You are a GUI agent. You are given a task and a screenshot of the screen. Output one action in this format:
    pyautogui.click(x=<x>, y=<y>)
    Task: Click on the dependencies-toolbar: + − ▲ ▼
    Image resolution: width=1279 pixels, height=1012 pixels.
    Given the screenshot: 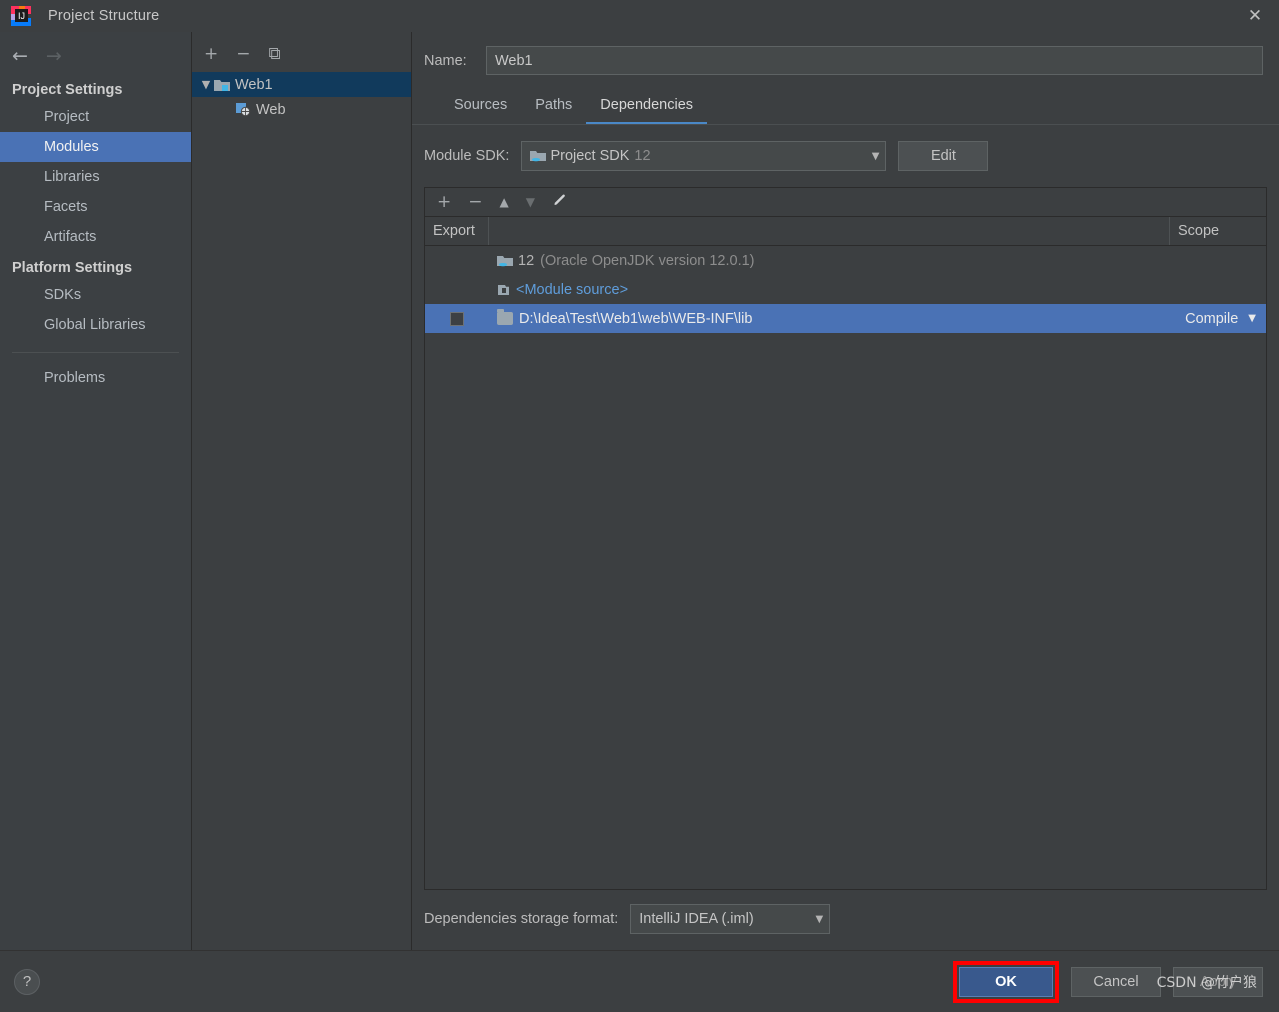 What is the action you would take?
    pyautogui.click(x=845, y=202)
    